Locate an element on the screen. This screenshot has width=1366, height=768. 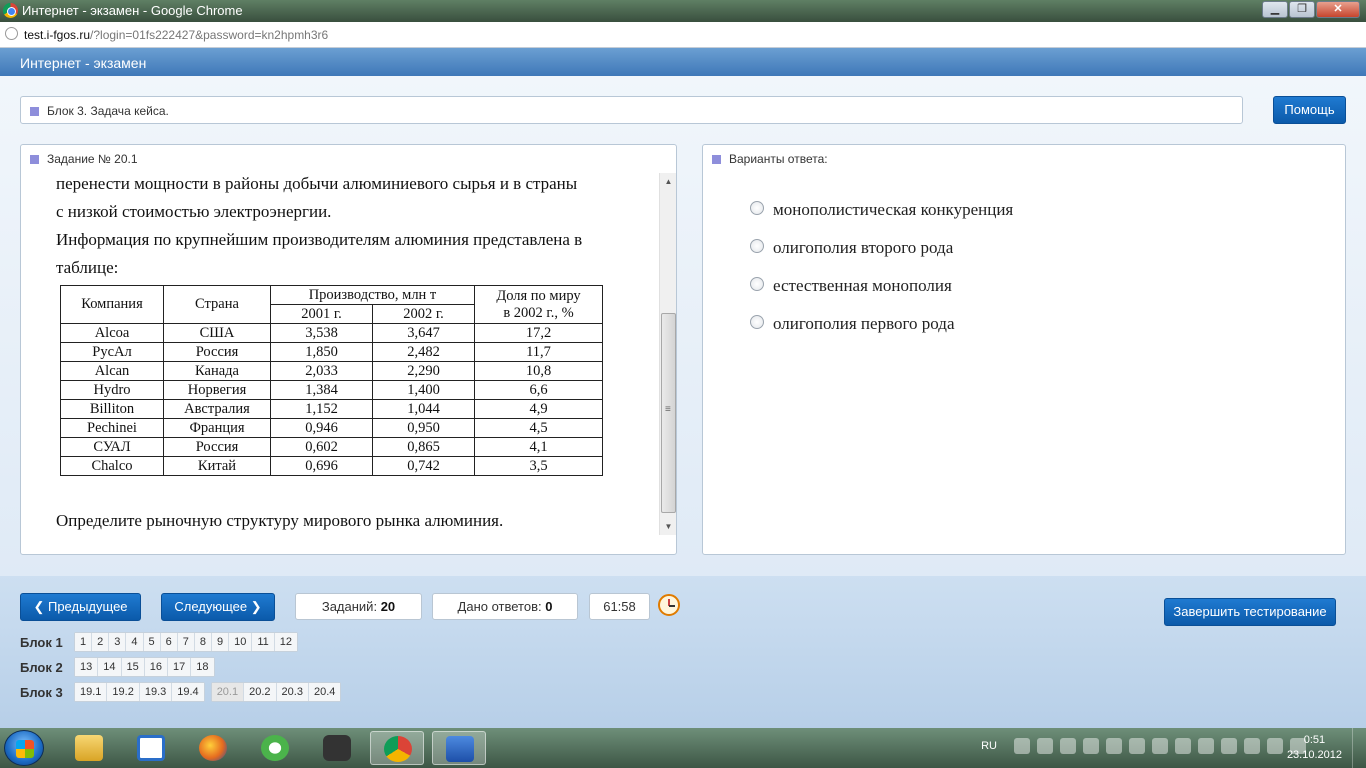
taskbar-explorer is located at coordinates (89, 748).